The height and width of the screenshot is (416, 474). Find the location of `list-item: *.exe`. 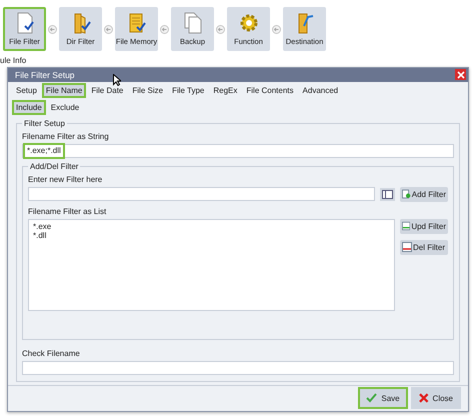

list-item: *.exe is located at coordinates (211, 226).